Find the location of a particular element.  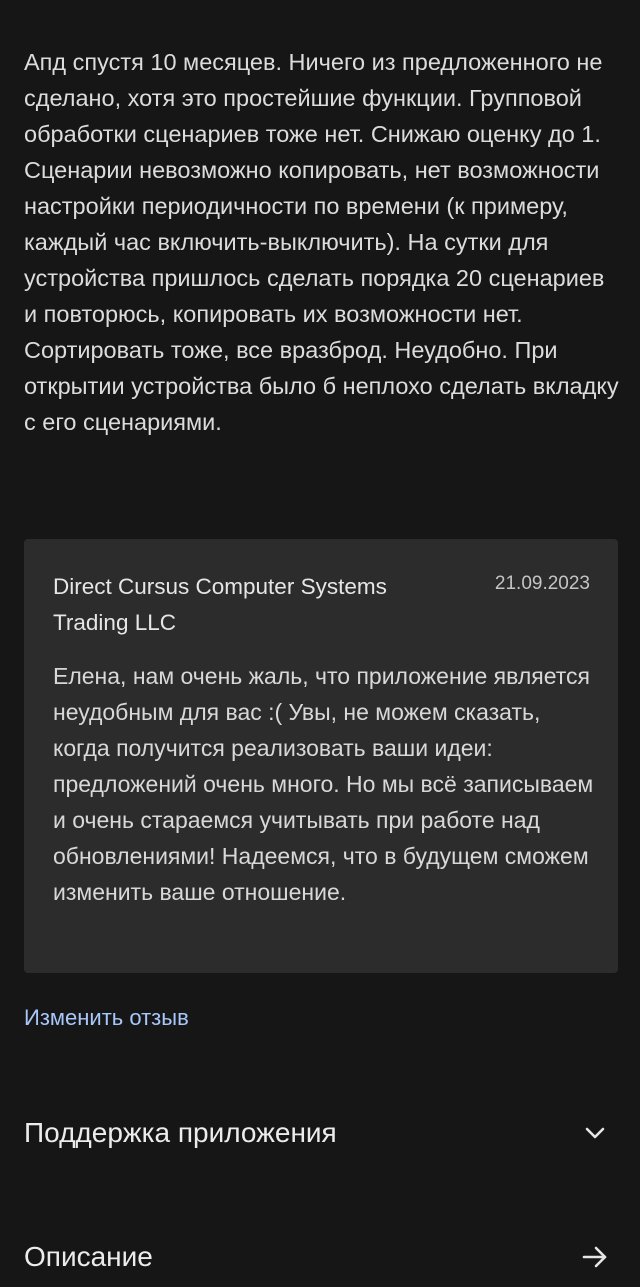

chevron-down-icon is located at coordinates (595, 1133).